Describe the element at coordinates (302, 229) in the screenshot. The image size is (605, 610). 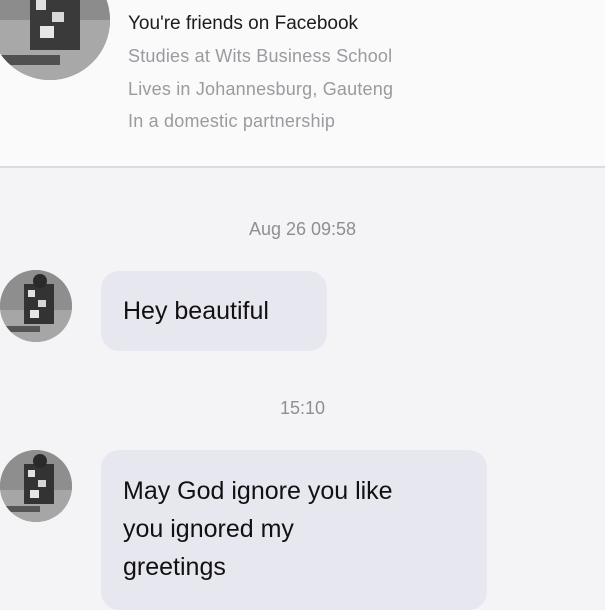
I see `message-timestamp: Aug 26 09:58` at that location.